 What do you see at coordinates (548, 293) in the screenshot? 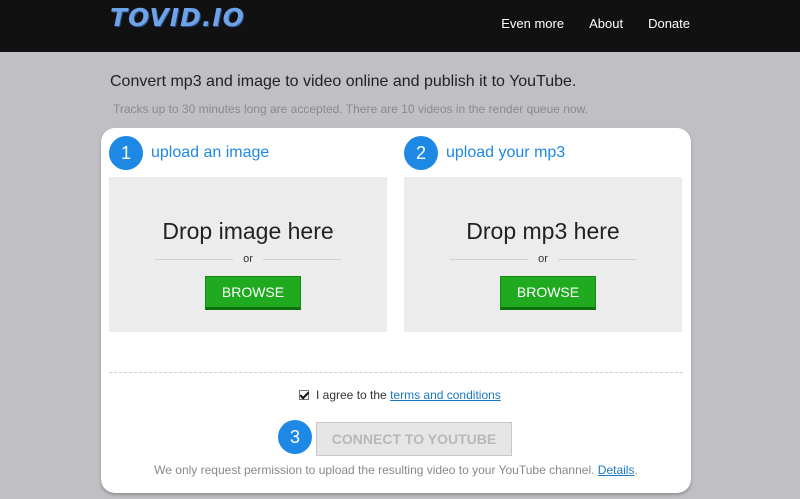
I see `browse-mp3-button: BROWSE` at bounding box center [548, 293].